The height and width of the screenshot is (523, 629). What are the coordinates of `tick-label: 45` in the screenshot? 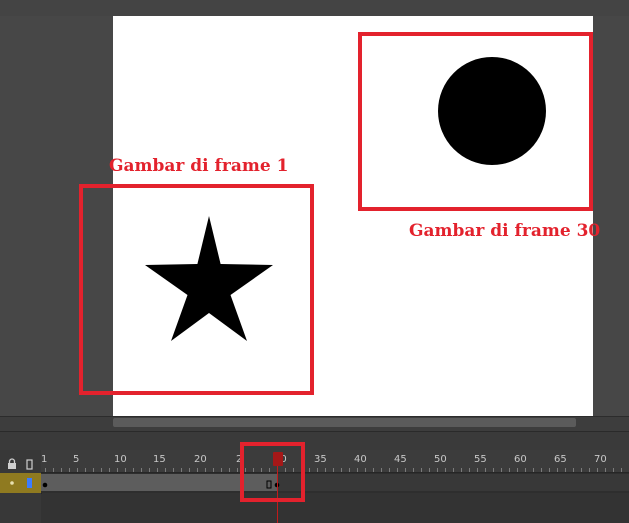 It's located at (400, 459).